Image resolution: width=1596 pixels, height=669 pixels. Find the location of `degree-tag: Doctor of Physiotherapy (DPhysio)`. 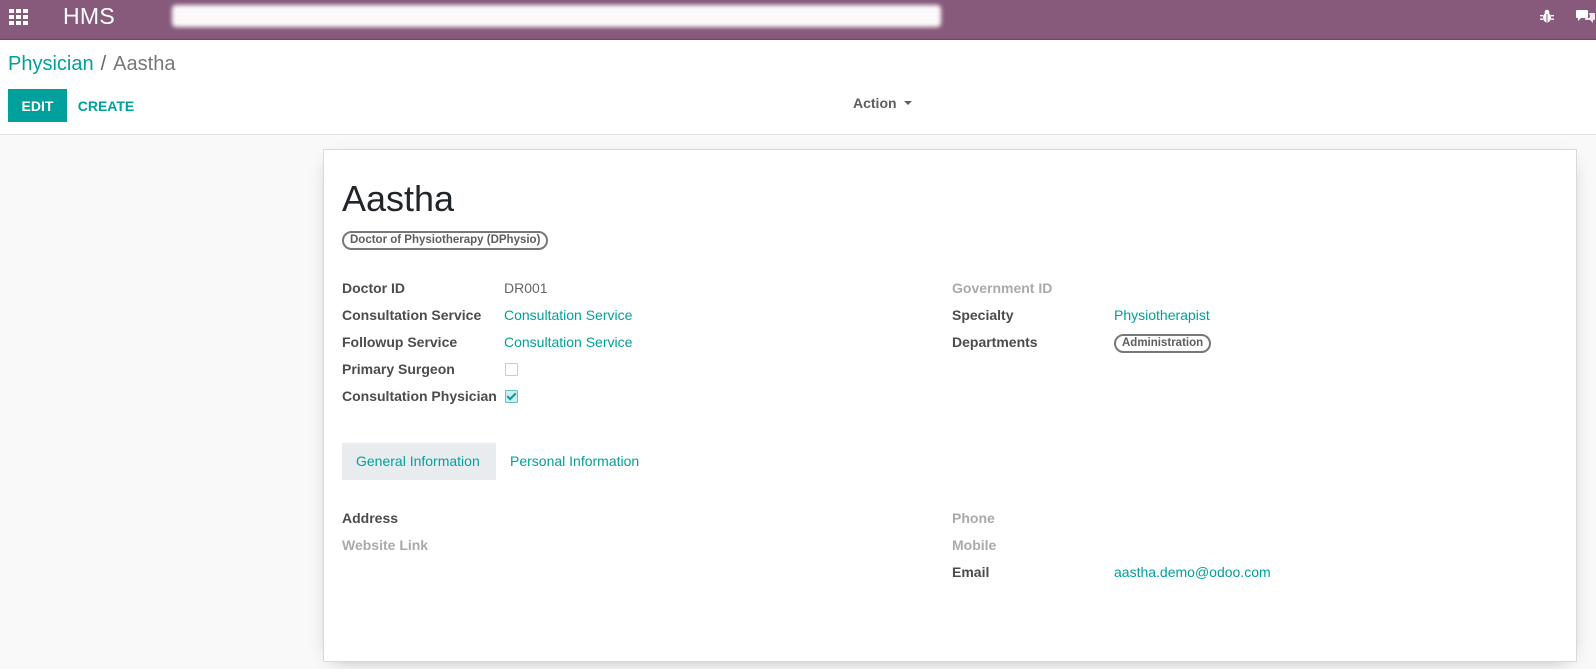

degree-tag: Doctor of Physiotherapy (DPhysio) is located at coordinates (445, 240).